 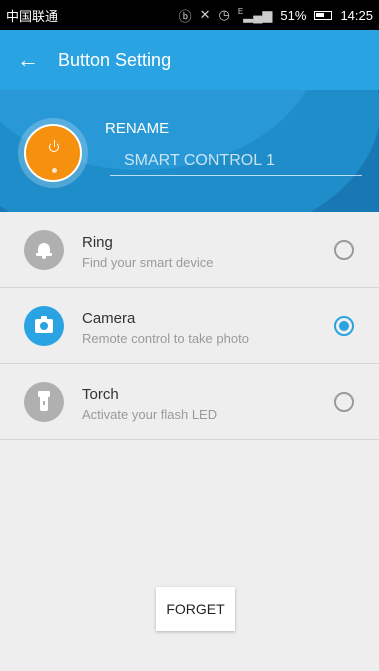 What do you see at coordinates (189, 60) in the screenshot?
I see `app-bar: ← Button Setting` at bounding box center [189, 60].